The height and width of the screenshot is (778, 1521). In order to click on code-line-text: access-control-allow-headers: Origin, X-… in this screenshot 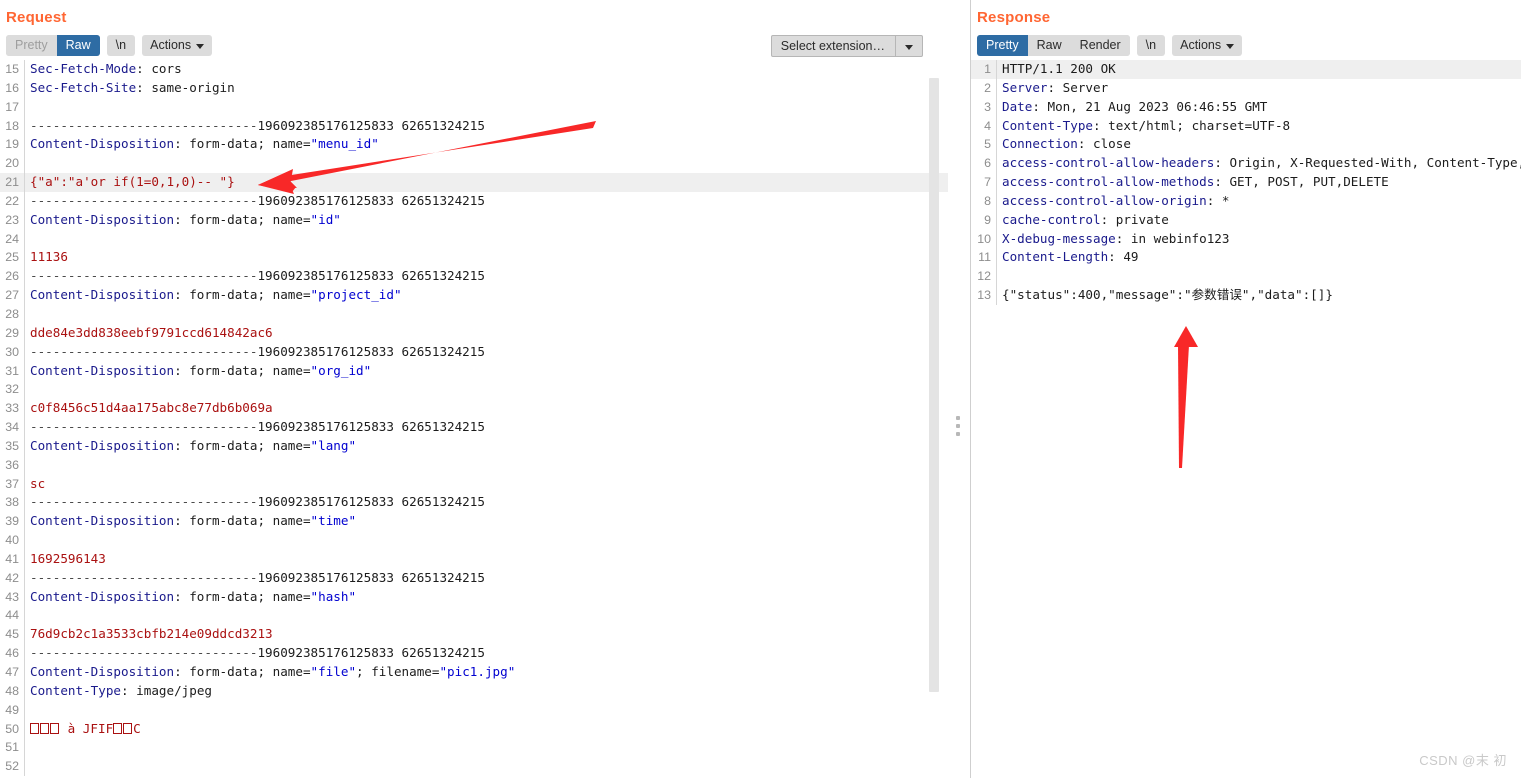, I will do `click(1261, 163)`.